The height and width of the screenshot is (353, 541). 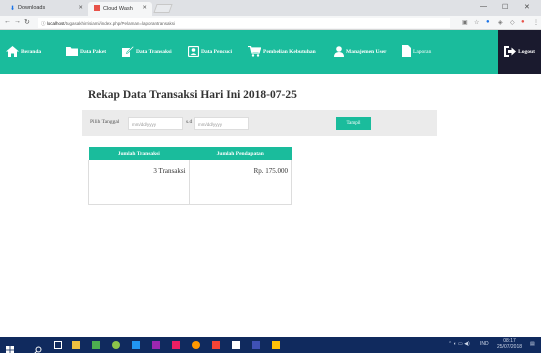 I want to click on nav-label: Beranda, so click(x=31, y=52).